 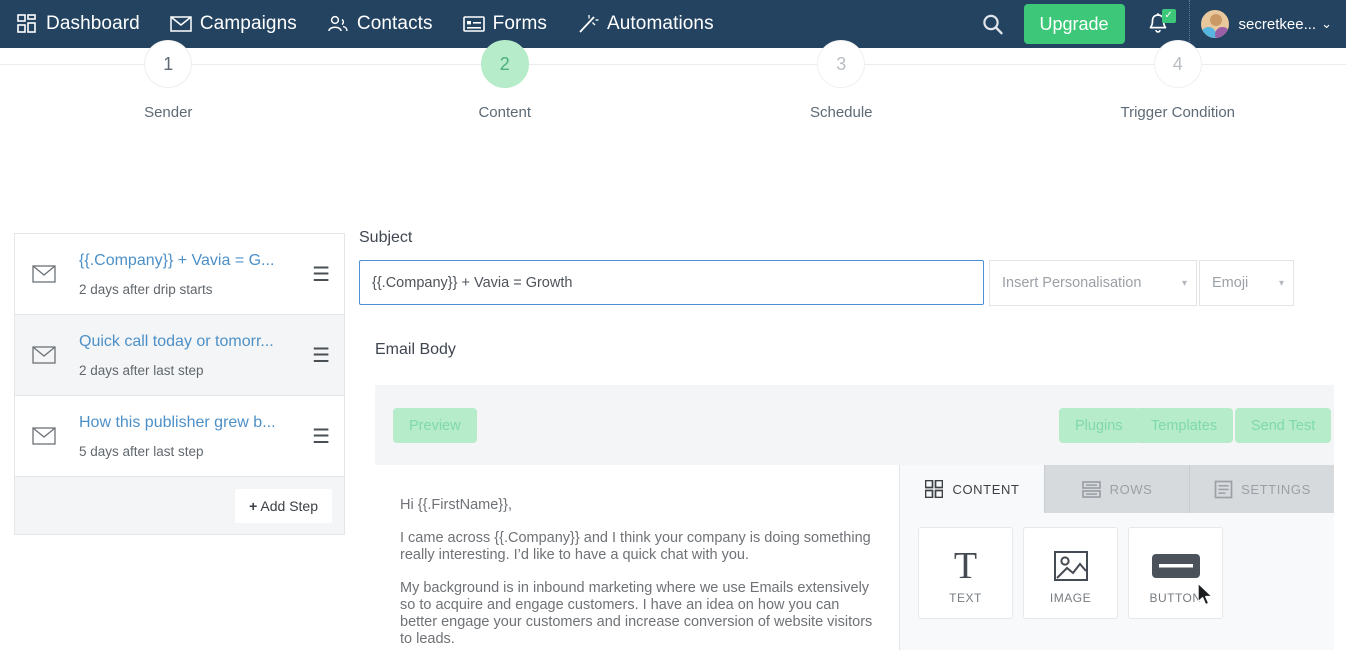 What do you see at coordinates (289, 505) in the screenshot?
I see `add-step-label: Add Step` at bounding box center [289, 505].